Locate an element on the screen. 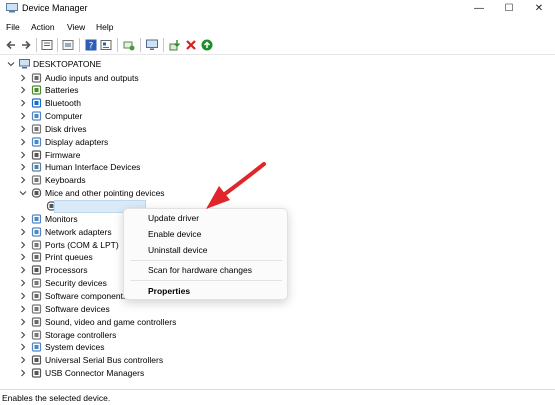 The image size is (555, 405). status-bar: Enables the selected device. is located at coordinates (277, 397).